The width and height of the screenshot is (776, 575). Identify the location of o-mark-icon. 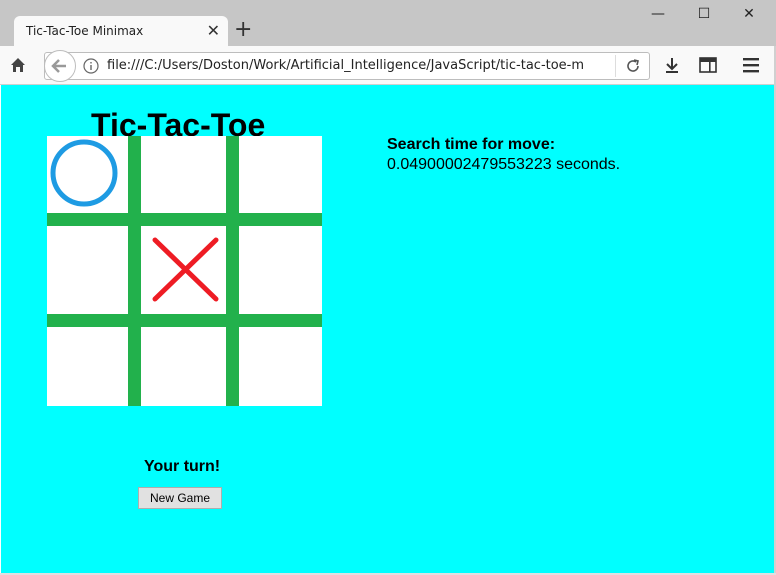
(84, 173).